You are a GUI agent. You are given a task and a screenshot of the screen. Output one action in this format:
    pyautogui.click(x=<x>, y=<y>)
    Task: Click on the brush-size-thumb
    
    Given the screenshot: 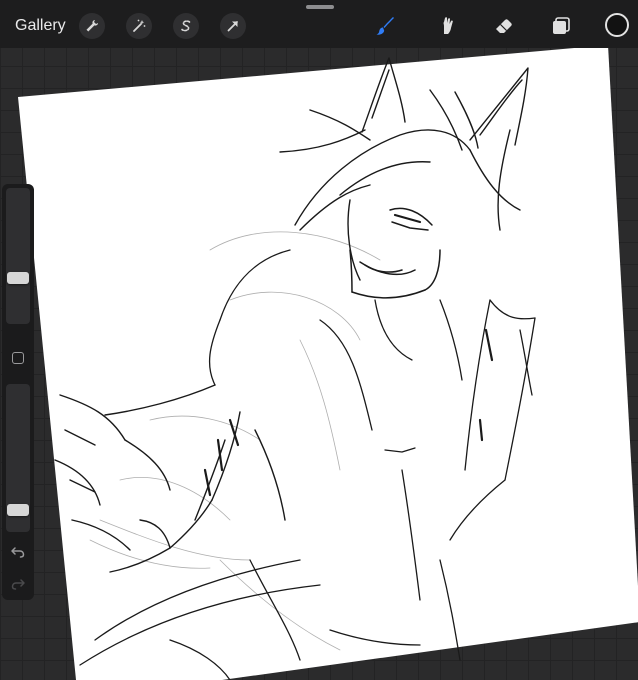 What is the action you would take?
    pyautogui.click(x=18, y=278)
    